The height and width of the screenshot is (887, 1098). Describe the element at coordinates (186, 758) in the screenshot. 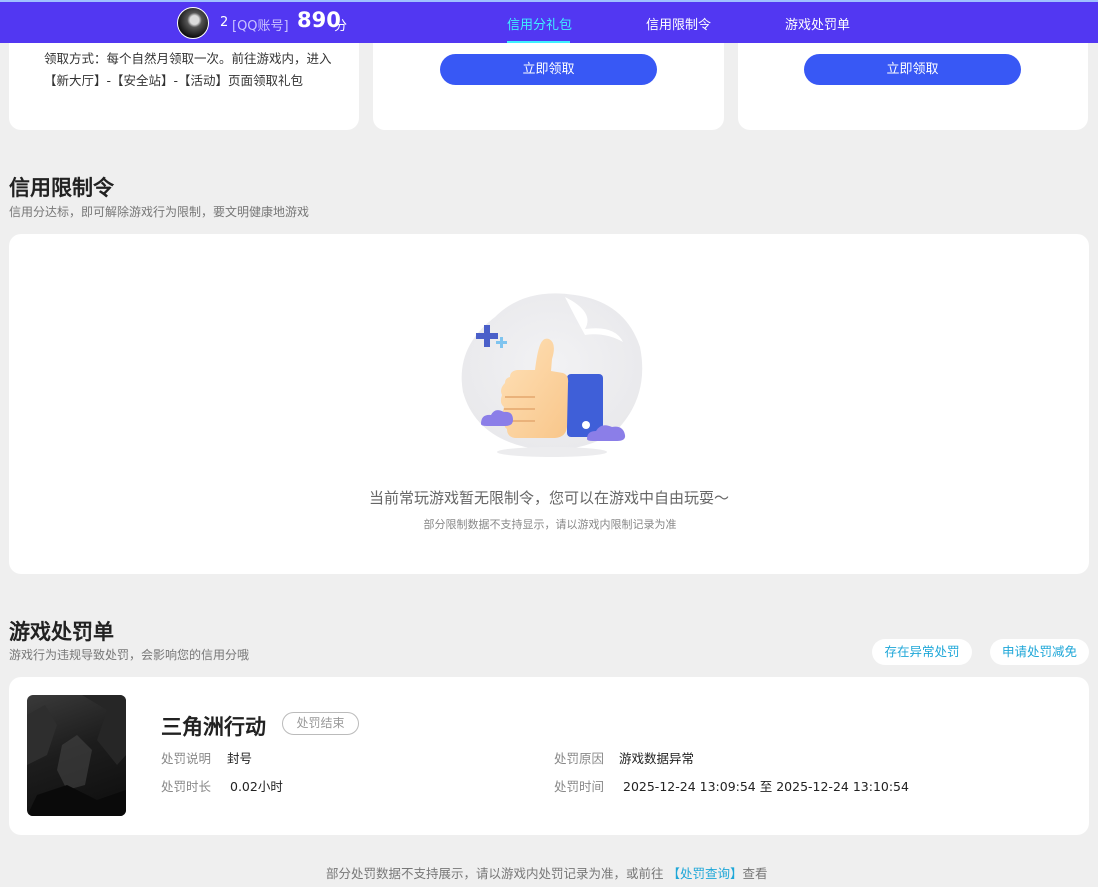

I see `penalty-desc-label: 处罚说明` at that location.